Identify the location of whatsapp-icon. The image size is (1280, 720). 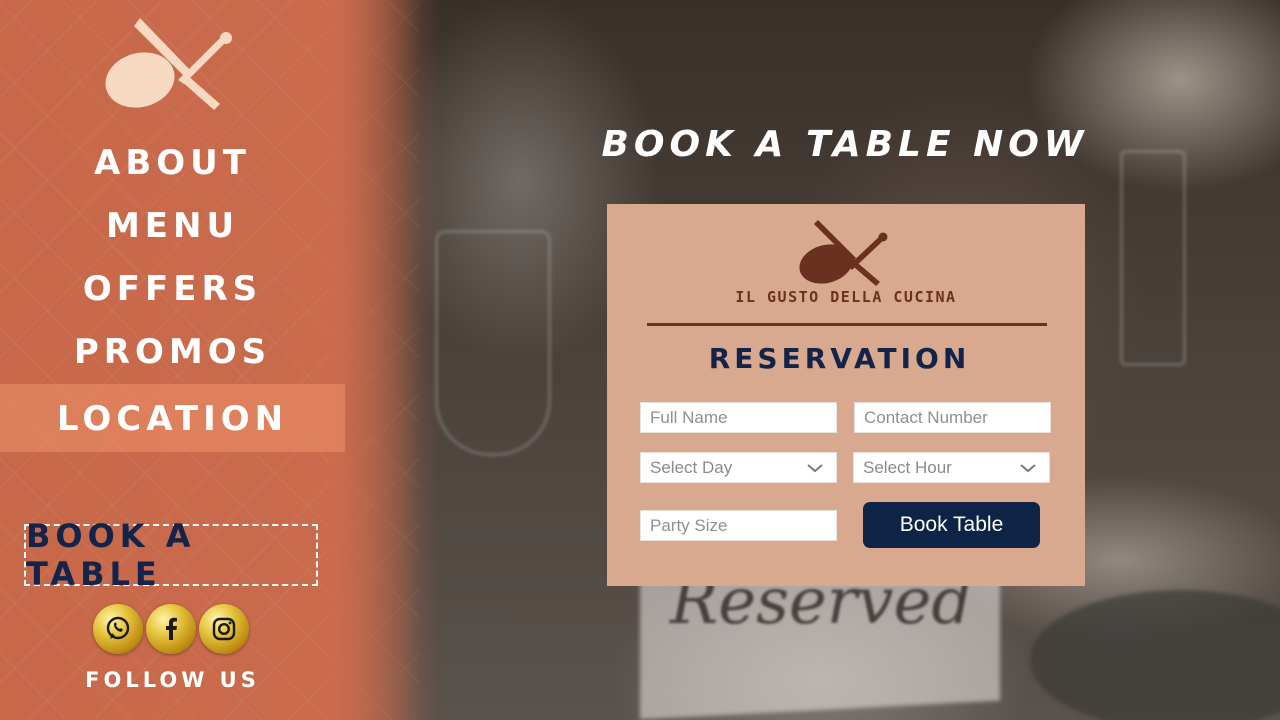
(118, 629).